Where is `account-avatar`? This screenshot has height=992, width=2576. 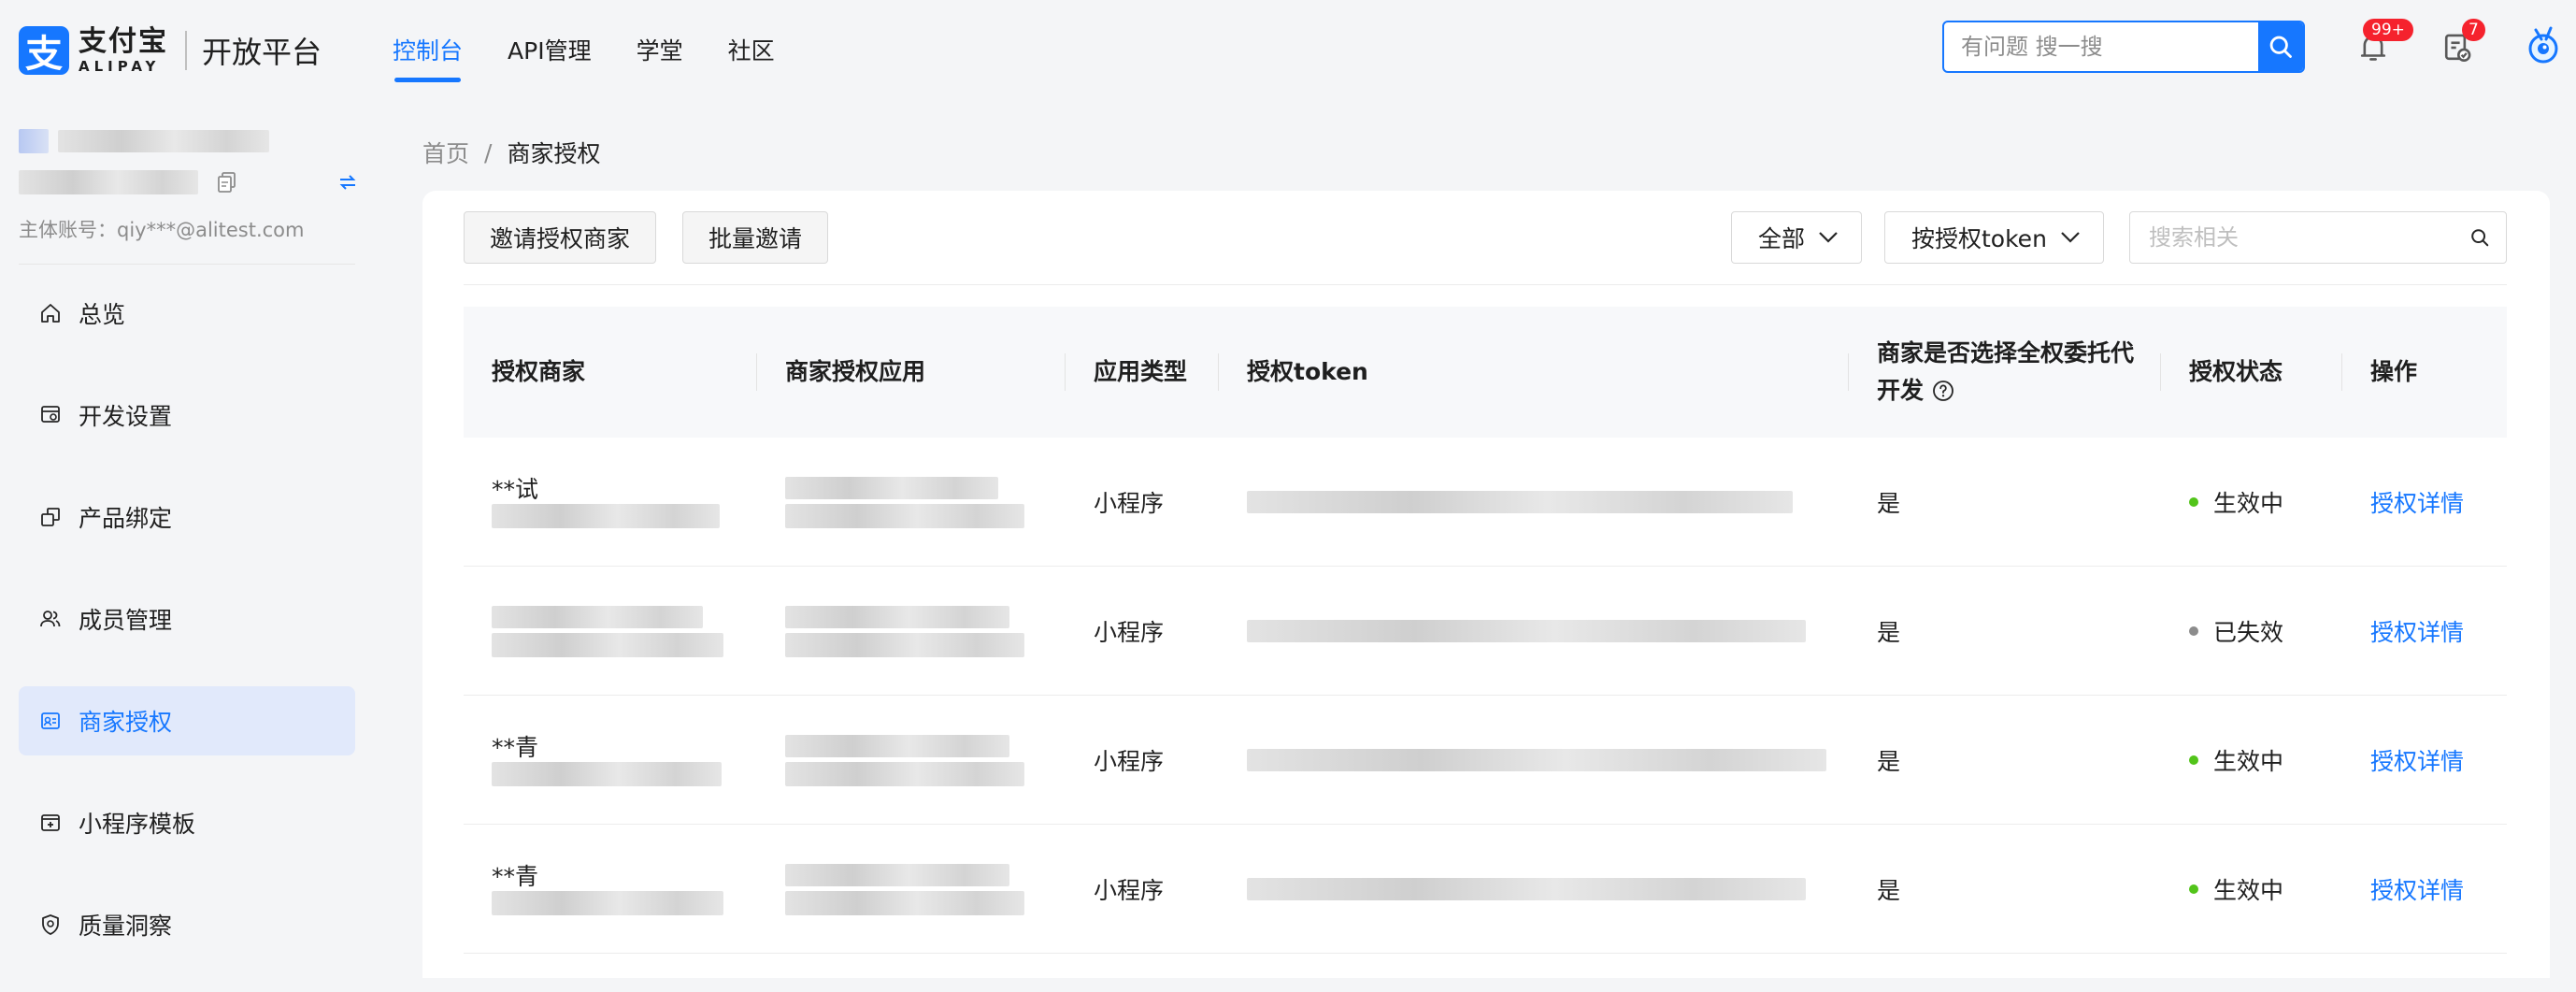 account-avatar is located at coordinates (34, 141).